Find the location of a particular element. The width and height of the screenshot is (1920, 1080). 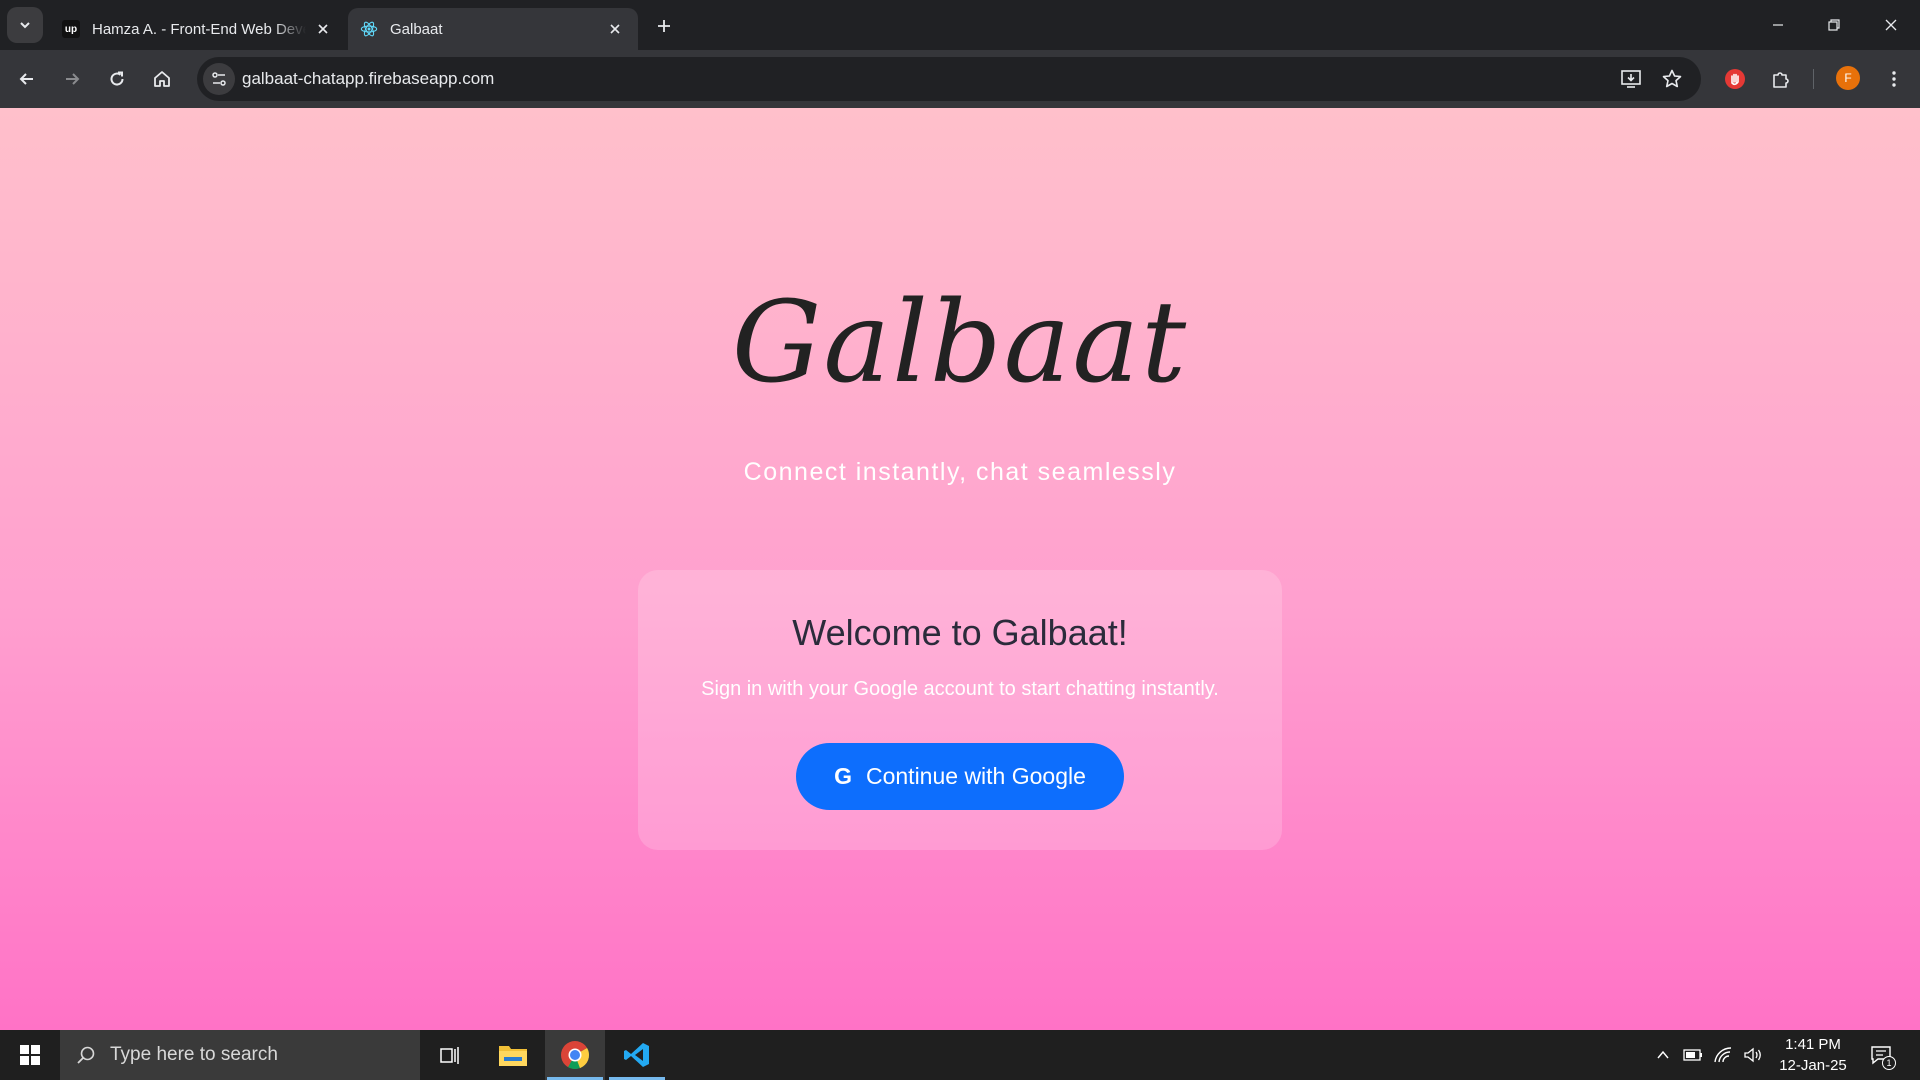

speaker-icon is located at coordinates (1752, 1055).